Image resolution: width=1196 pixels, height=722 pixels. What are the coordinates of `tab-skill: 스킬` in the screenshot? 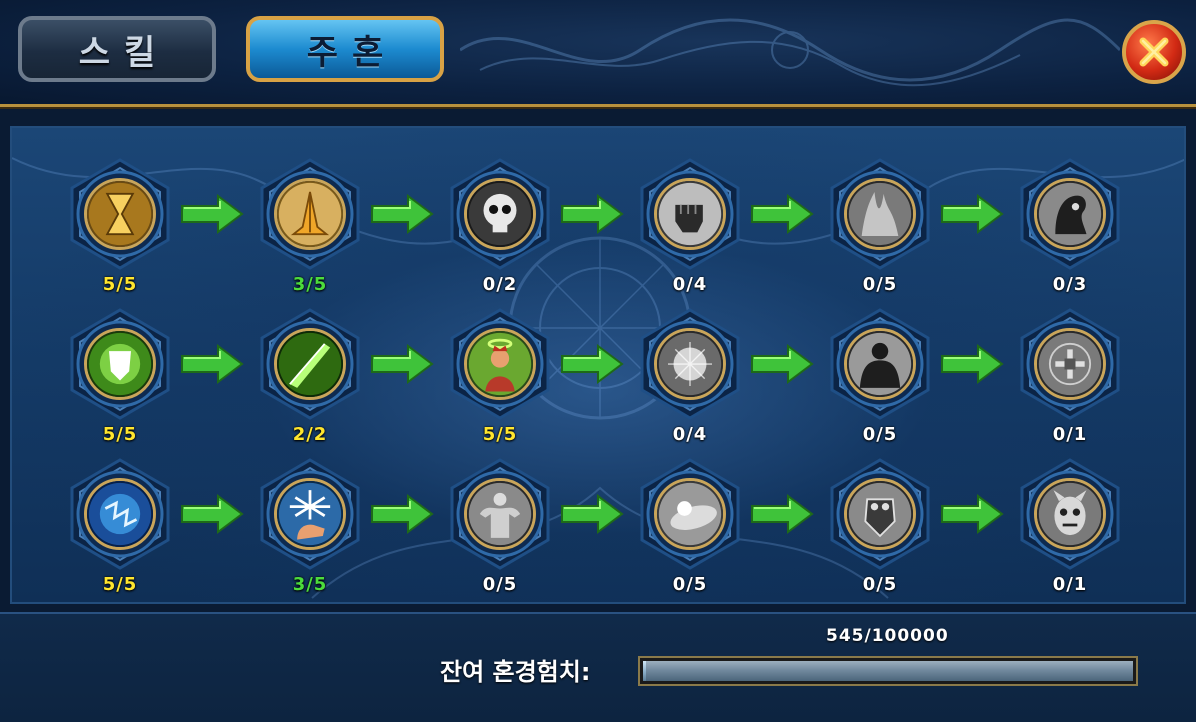 It's located at (117, 49).